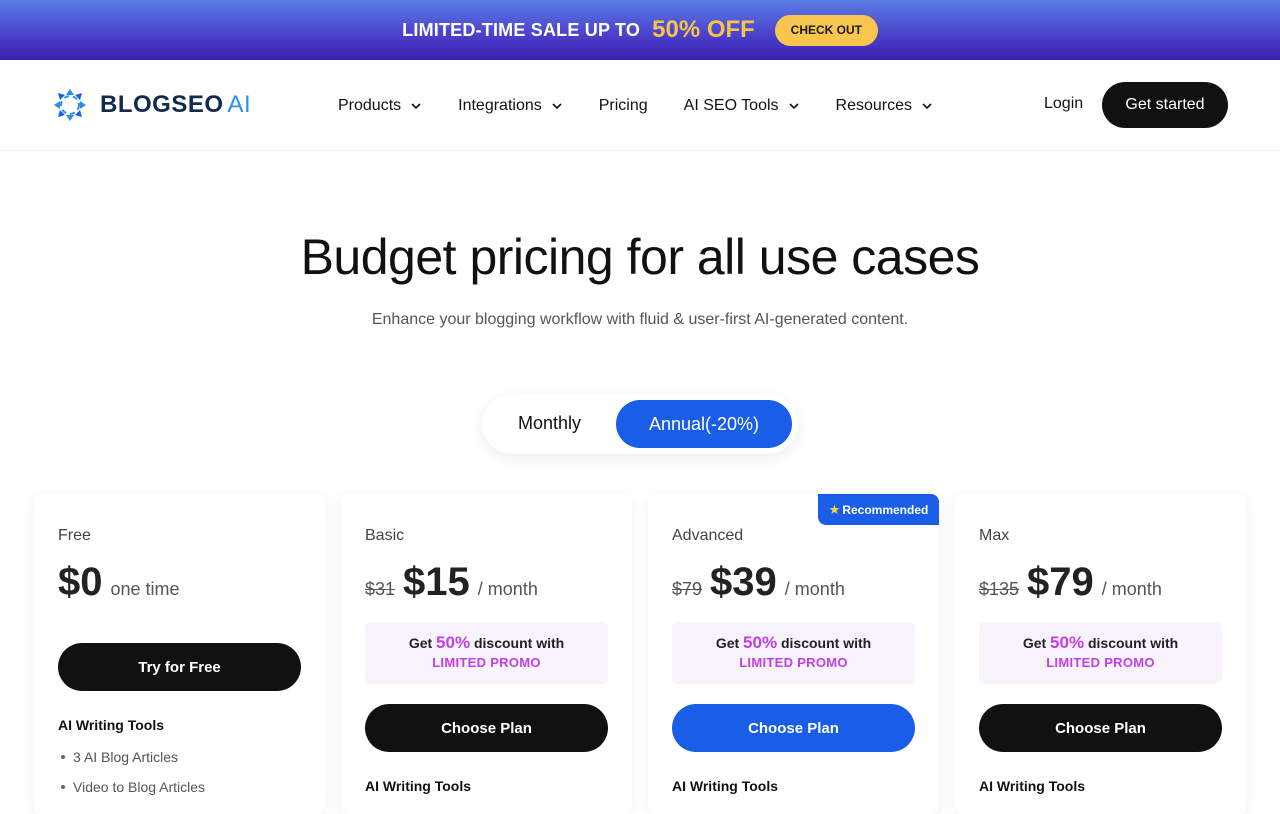 This screenshot has height=814, width=1280. I want to click on recommended-badge: ★ Recommended, so click(878, 509).